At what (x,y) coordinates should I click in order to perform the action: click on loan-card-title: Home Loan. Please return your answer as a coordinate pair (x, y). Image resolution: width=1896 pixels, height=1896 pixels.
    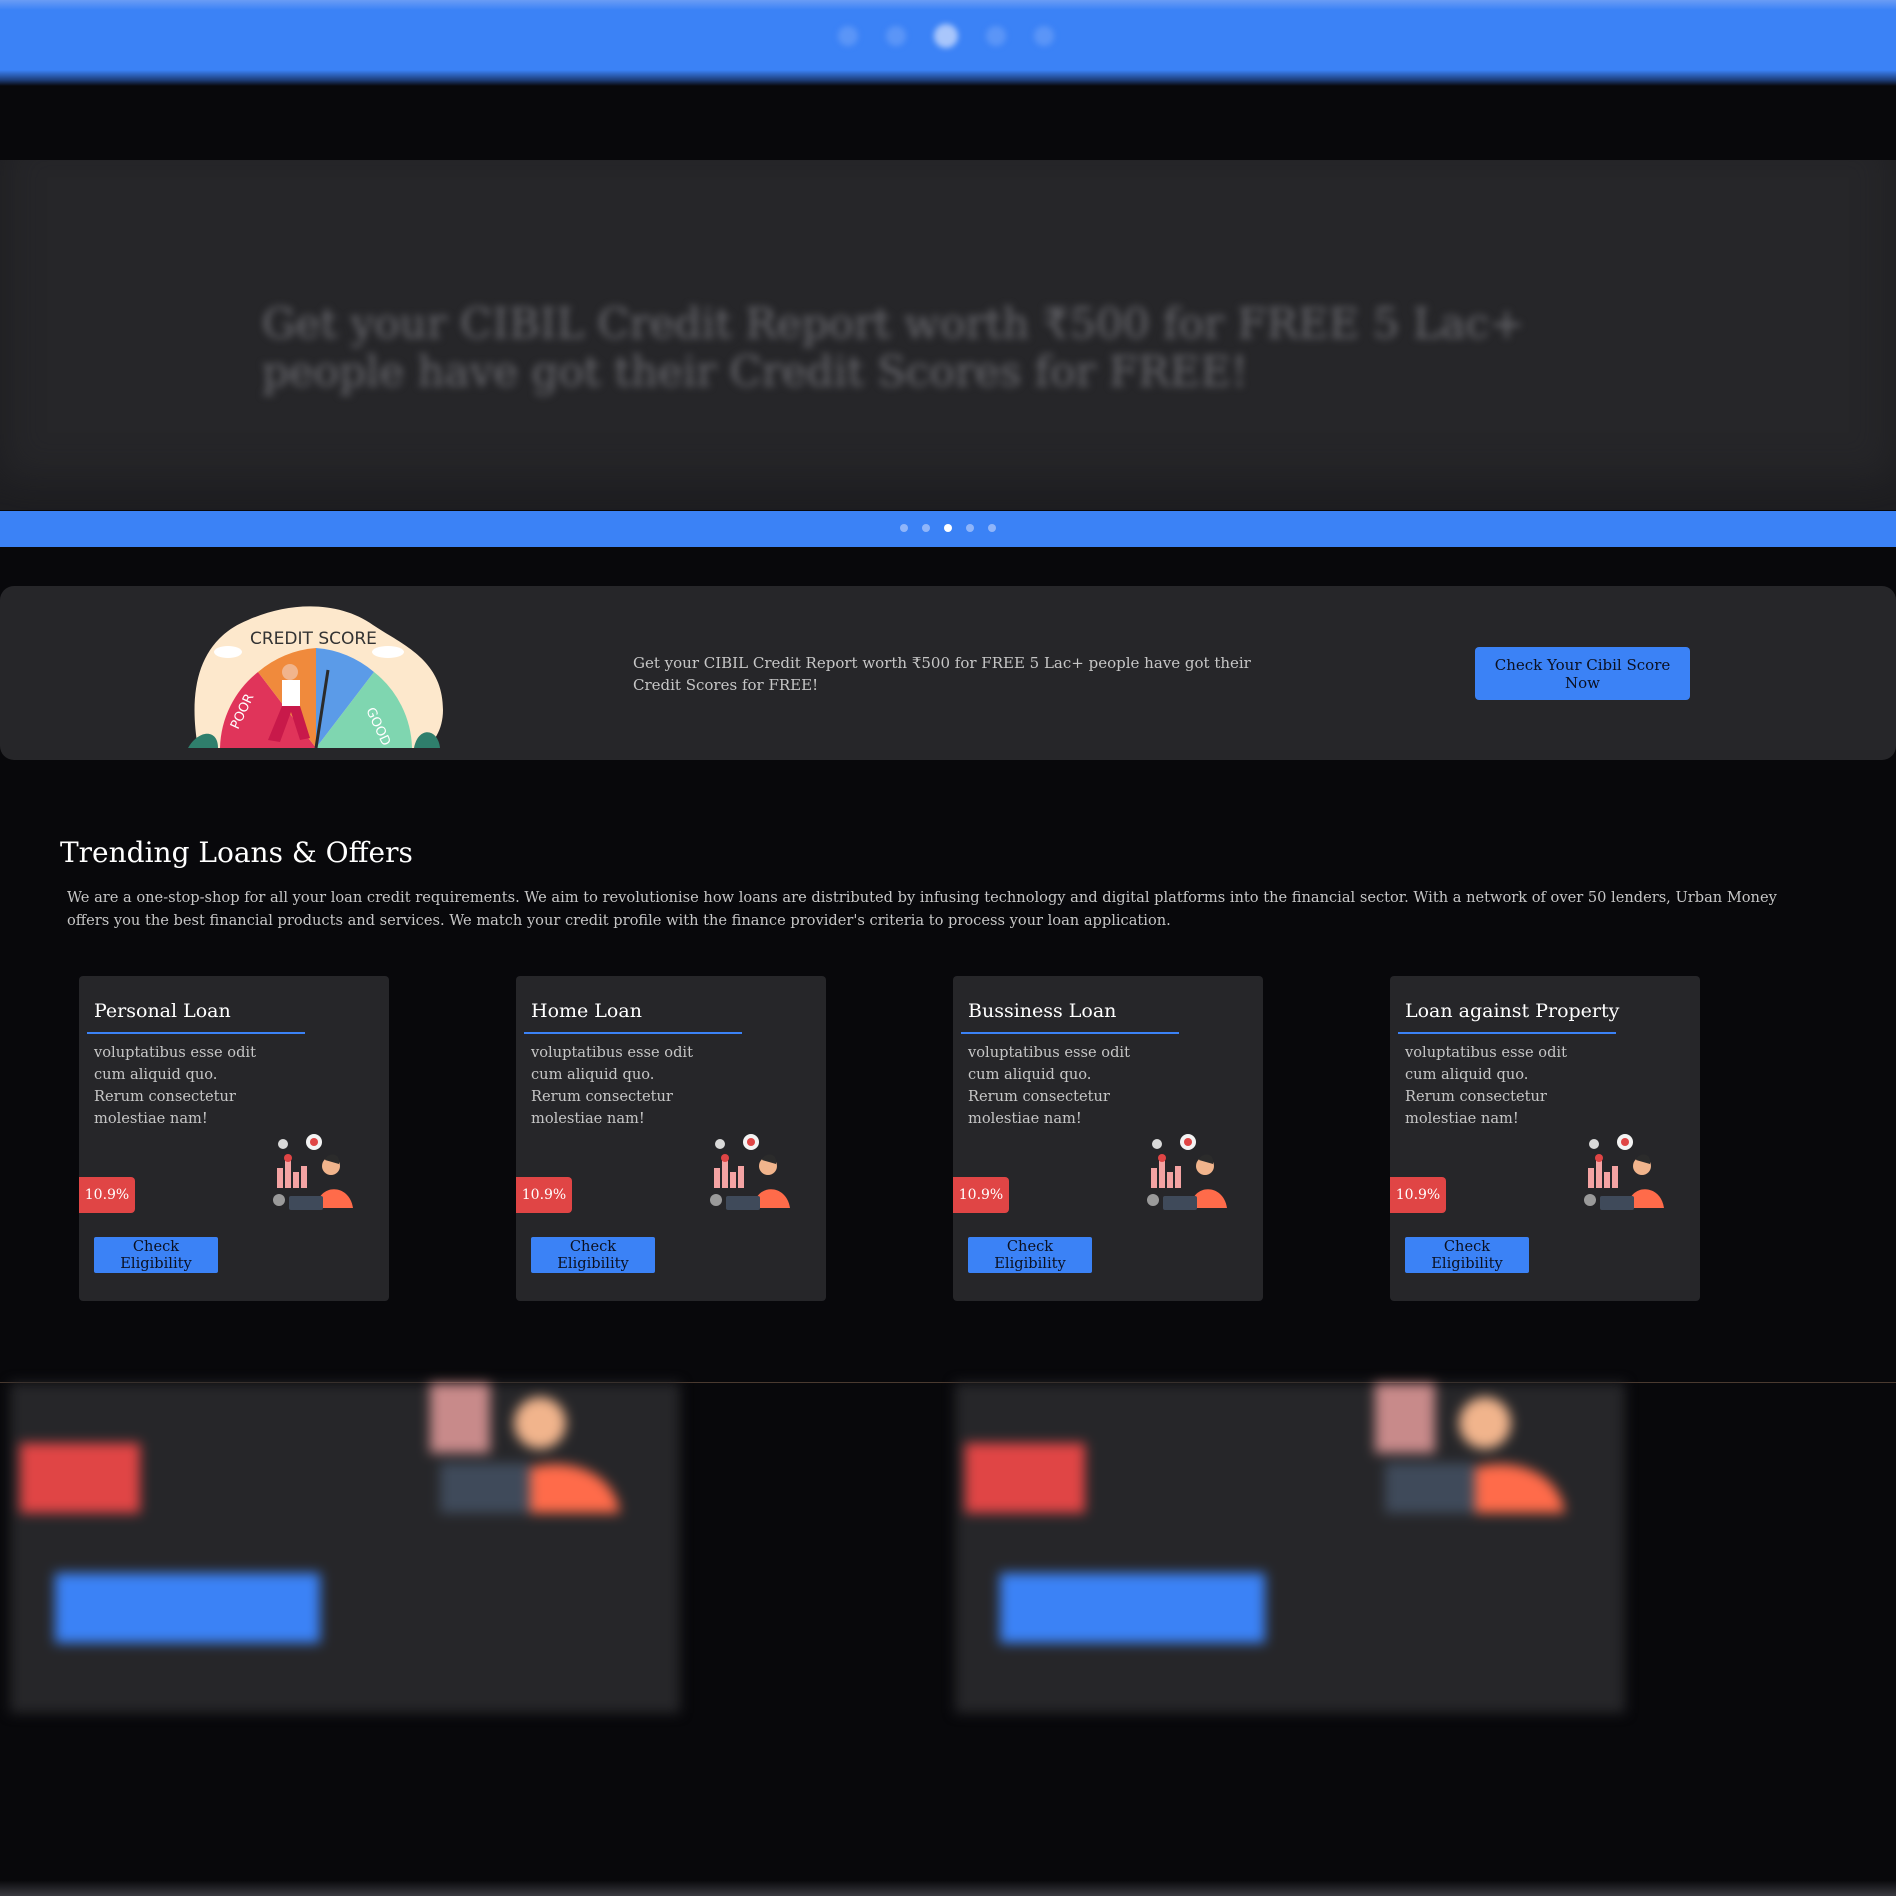
    Looking at the image, I should click on (586, 1011).